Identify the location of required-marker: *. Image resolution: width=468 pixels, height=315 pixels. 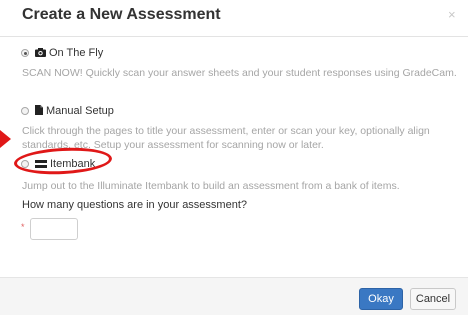
(23, 227).